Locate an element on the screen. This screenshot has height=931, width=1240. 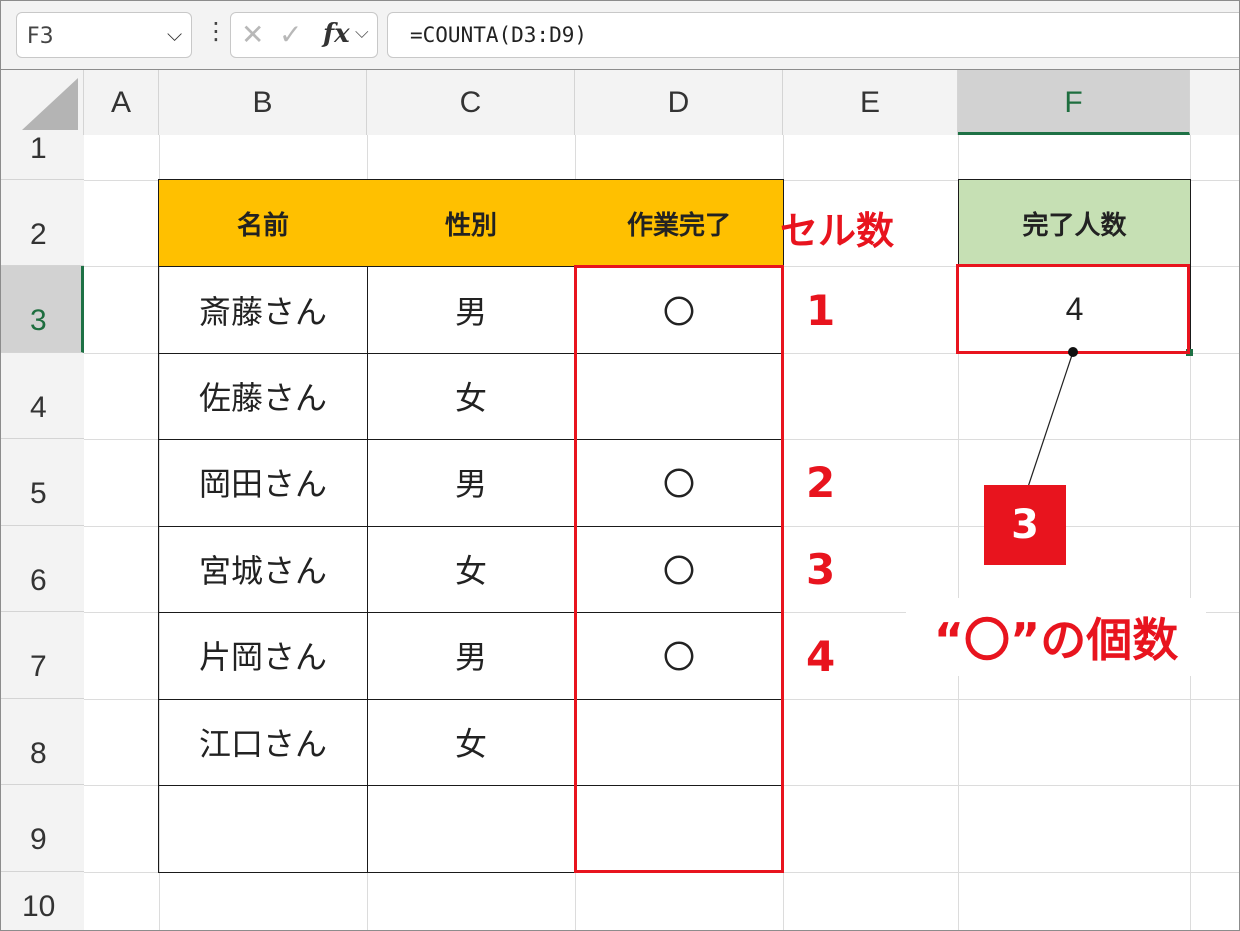
column-header-f: F is located at coordinates (1074, 102).